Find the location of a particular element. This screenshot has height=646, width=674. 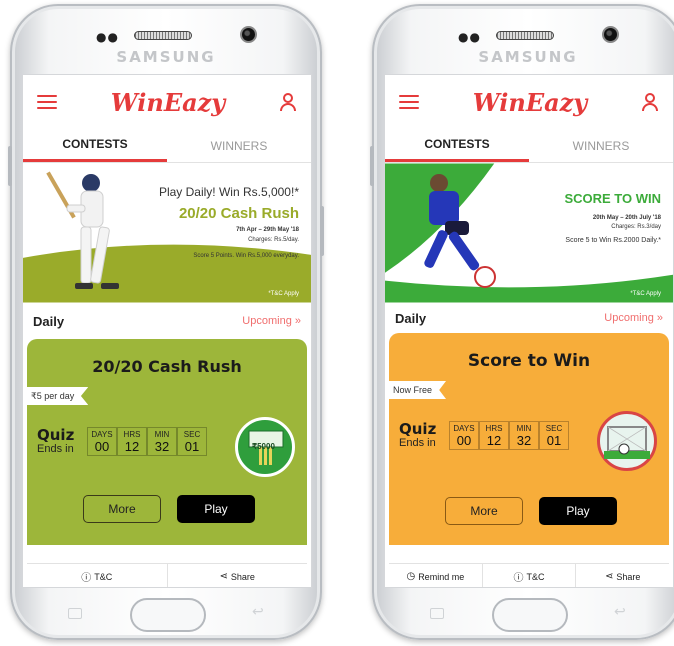

card-footer: ⓘ T&C ⋖ Share is located at coordinates (167, 575).